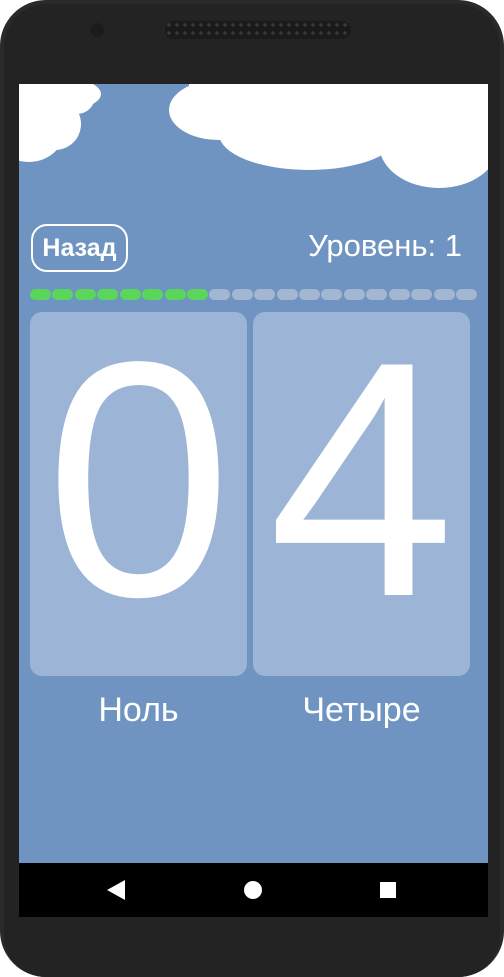 Image resolution: width=504 pixels, height=977 pixels. Describe the element at coordinates (97, 30) in the screenshot. I see `front-camera` at that location.